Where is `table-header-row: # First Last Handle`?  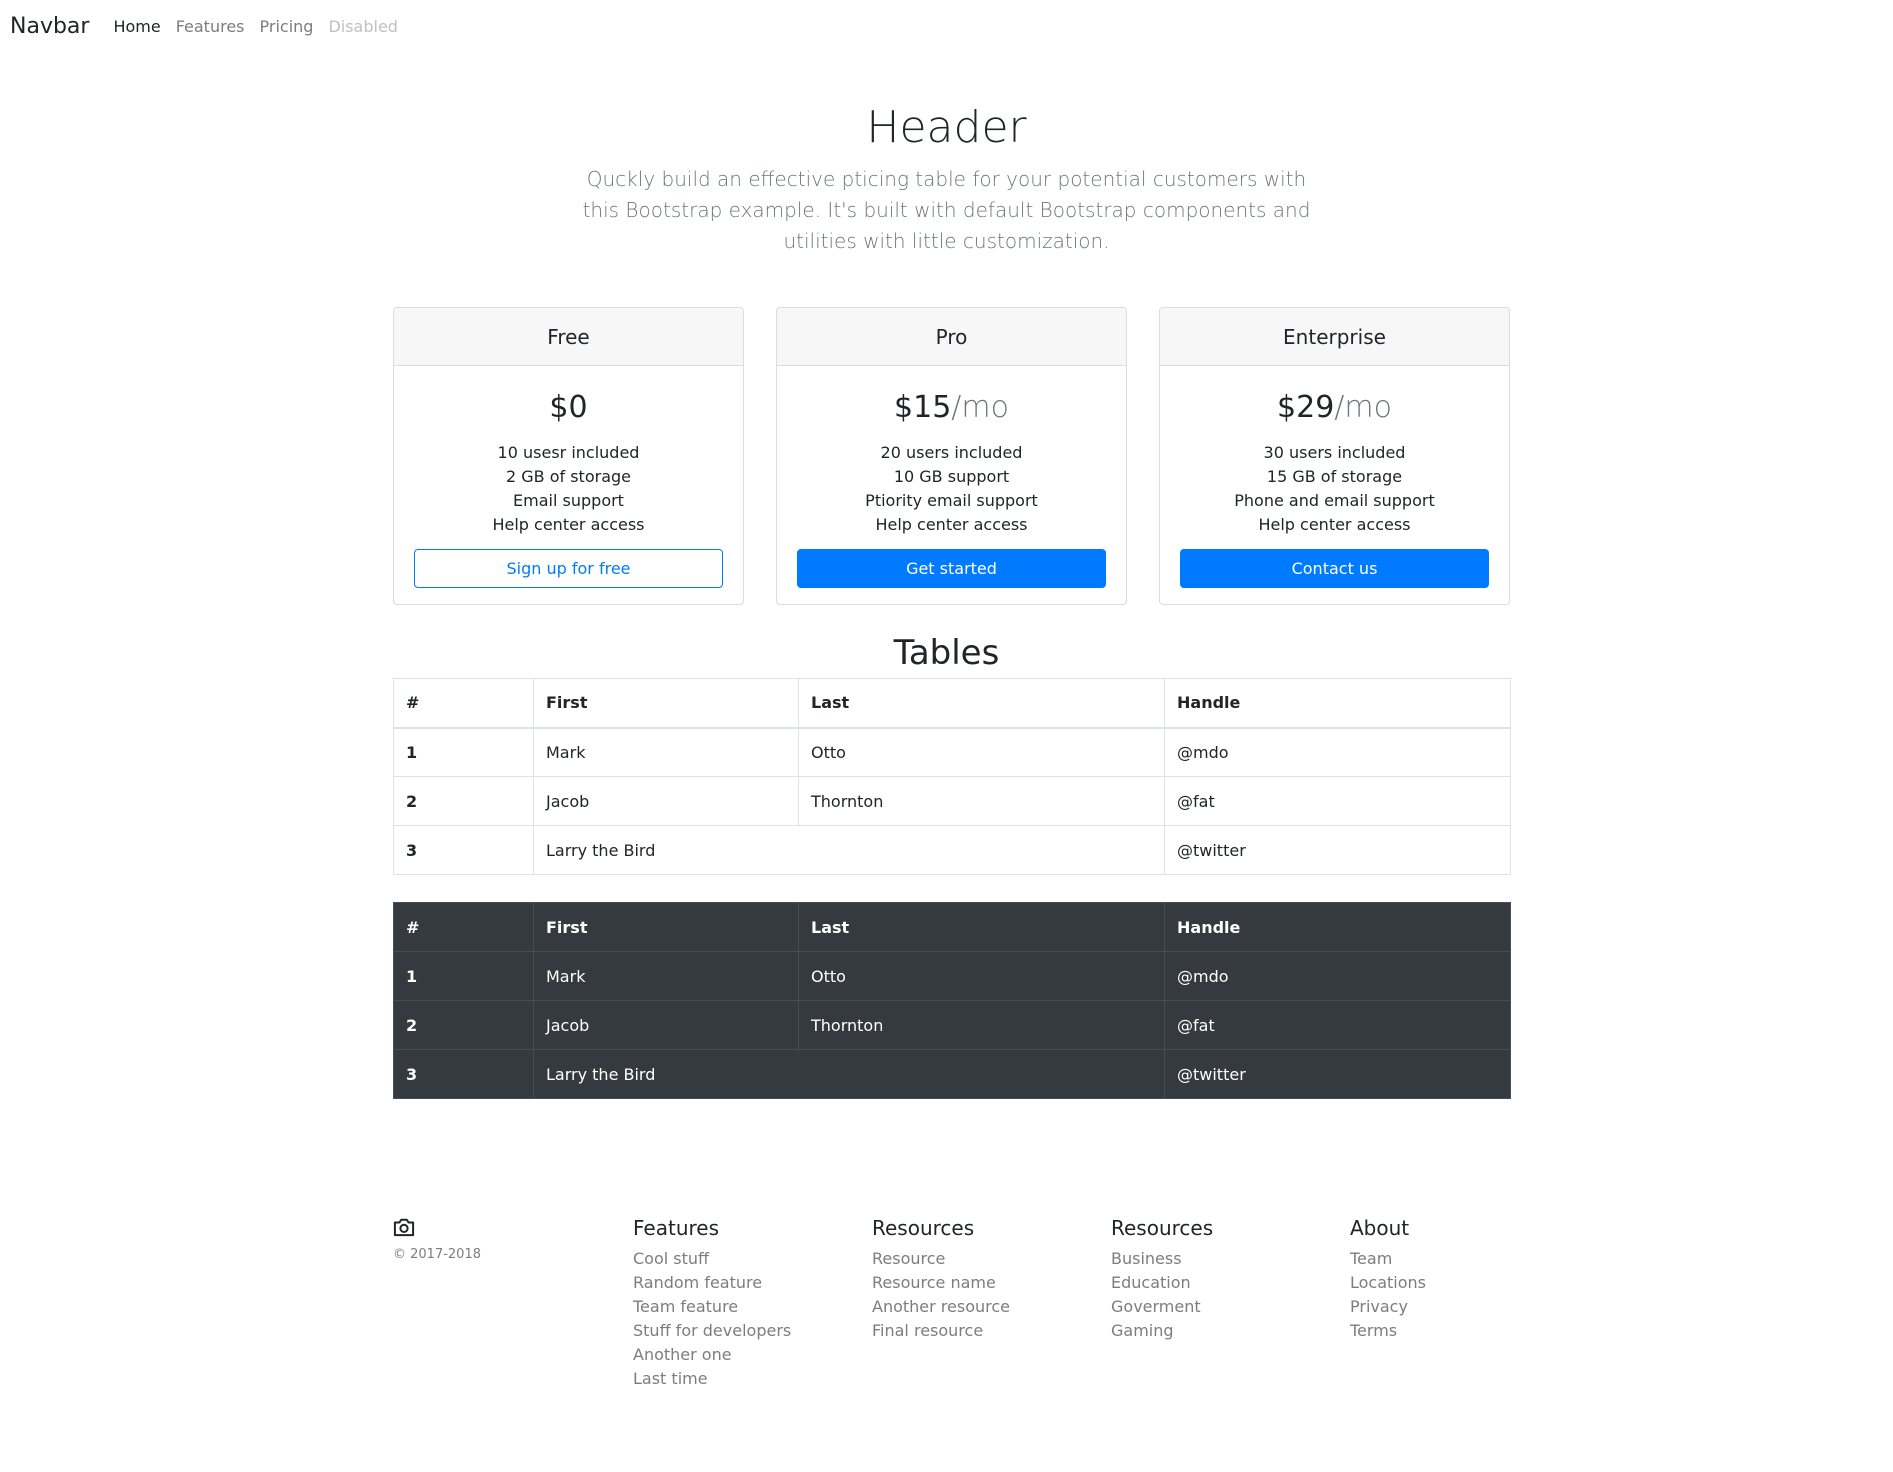 table-header-row: # First Last Handle is located at coordinates (952, 703).